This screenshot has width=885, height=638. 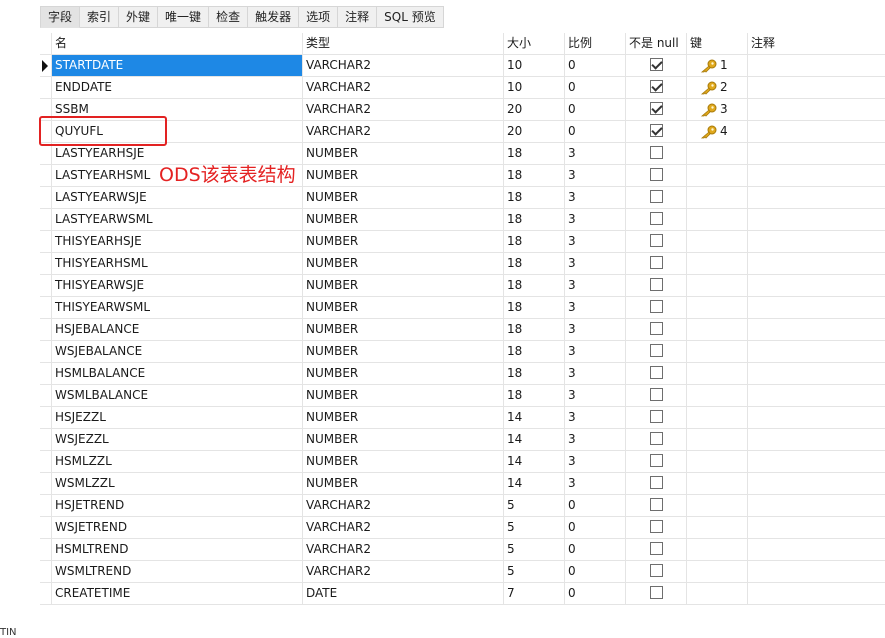 What do you see at coordinates (403, 44) in the screenshot?
I see `header-type: 类型` at bounding box center [403, 44].